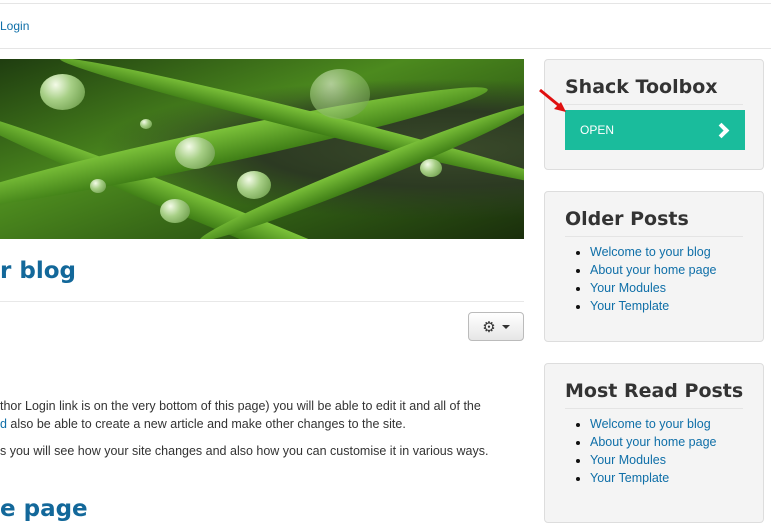 The height and width of the screenshot is (523, 771). What do you see at coordinates (552, 100) in the screenshot?
I see `red-arrow-annotation` at bounding box center [552, 100].